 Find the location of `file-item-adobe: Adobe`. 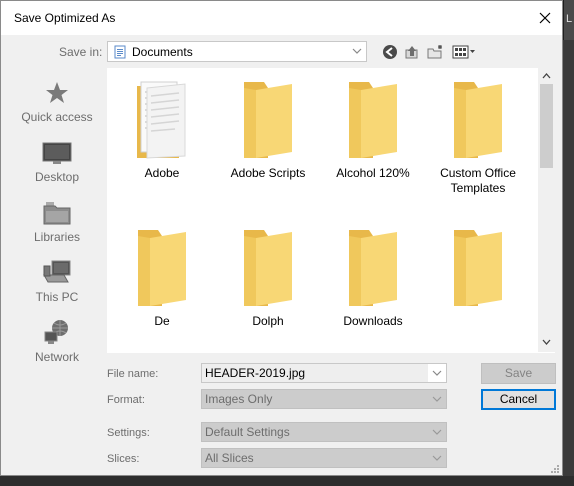

file-item-adobe: Adobe is located at coordinates (162, 124).